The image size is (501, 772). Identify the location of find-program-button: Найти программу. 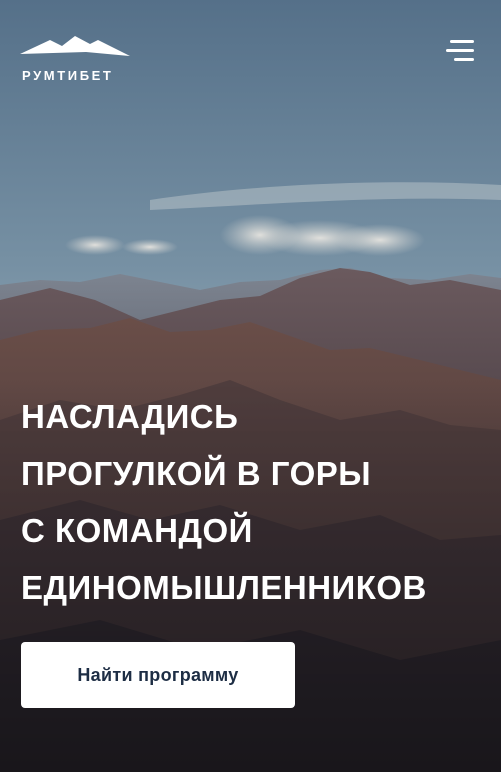
(158, 675).